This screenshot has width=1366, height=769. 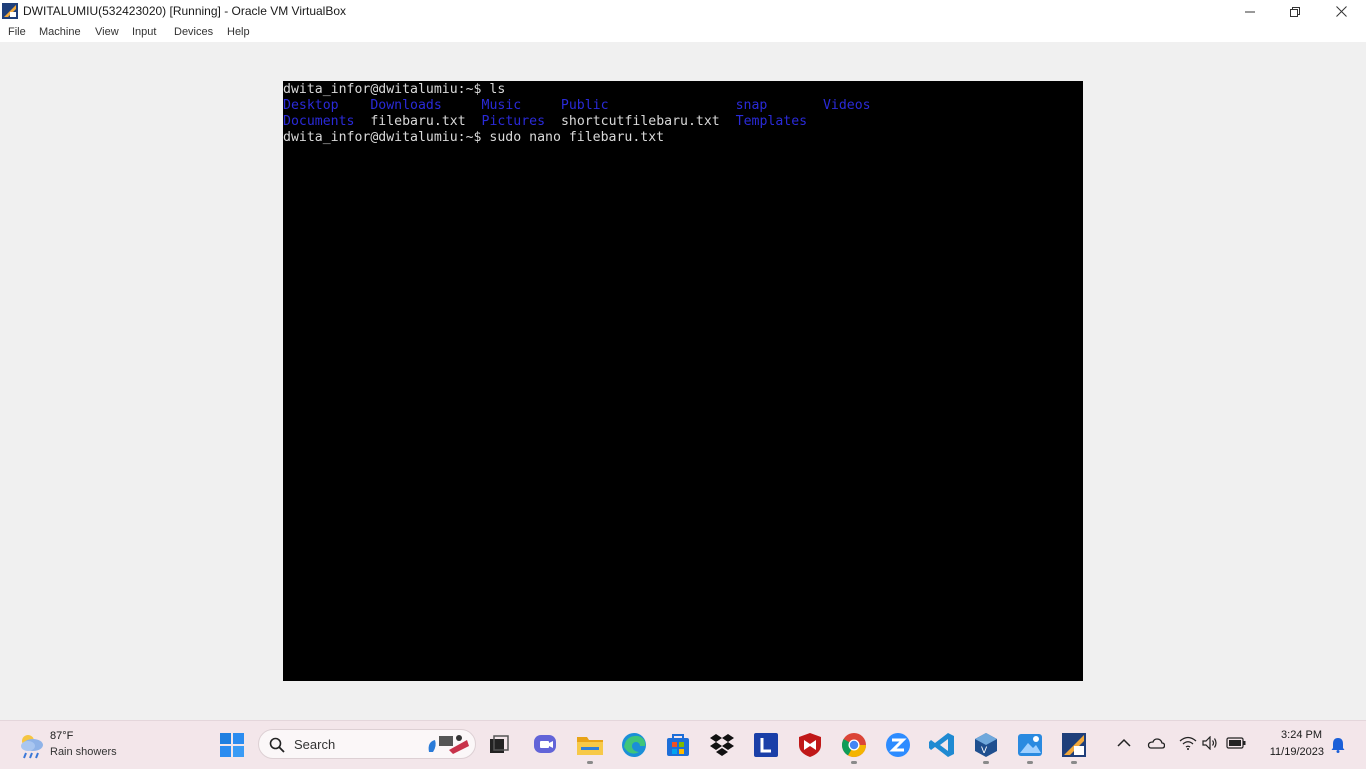 I want to click on menu-file: File, so click(x=17, y=32).